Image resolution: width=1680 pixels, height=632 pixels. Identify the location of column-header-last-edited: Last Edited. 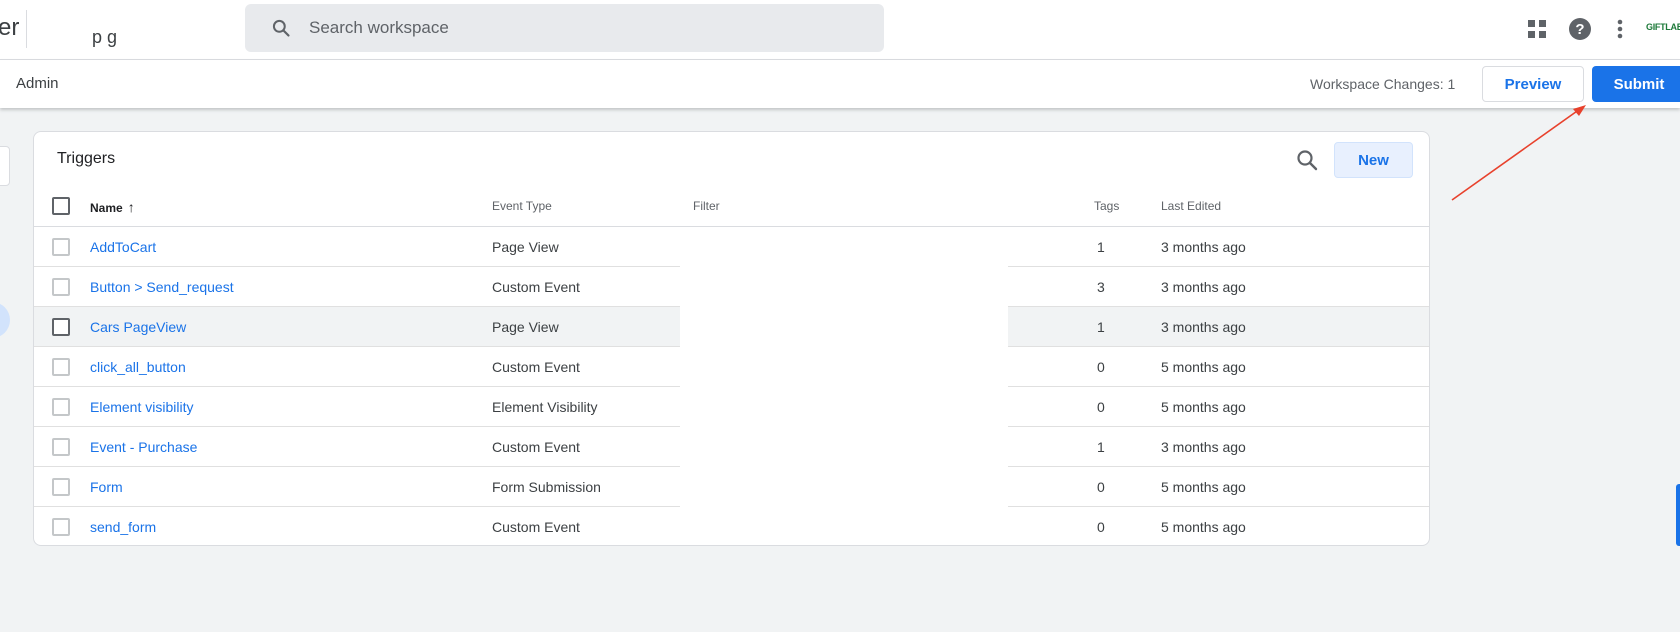
(1191, 206).